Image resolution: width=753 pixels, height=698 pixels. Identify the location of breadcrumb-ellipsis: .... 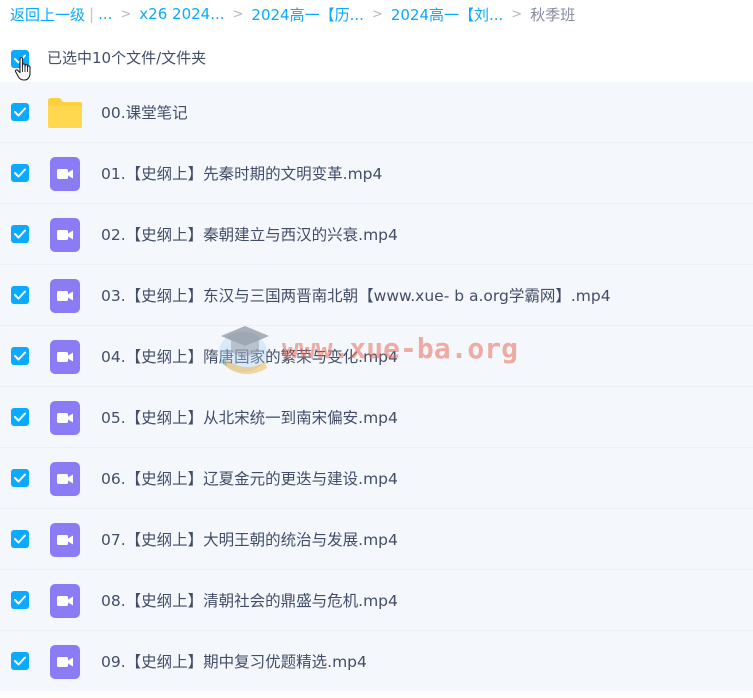
(105, 14).